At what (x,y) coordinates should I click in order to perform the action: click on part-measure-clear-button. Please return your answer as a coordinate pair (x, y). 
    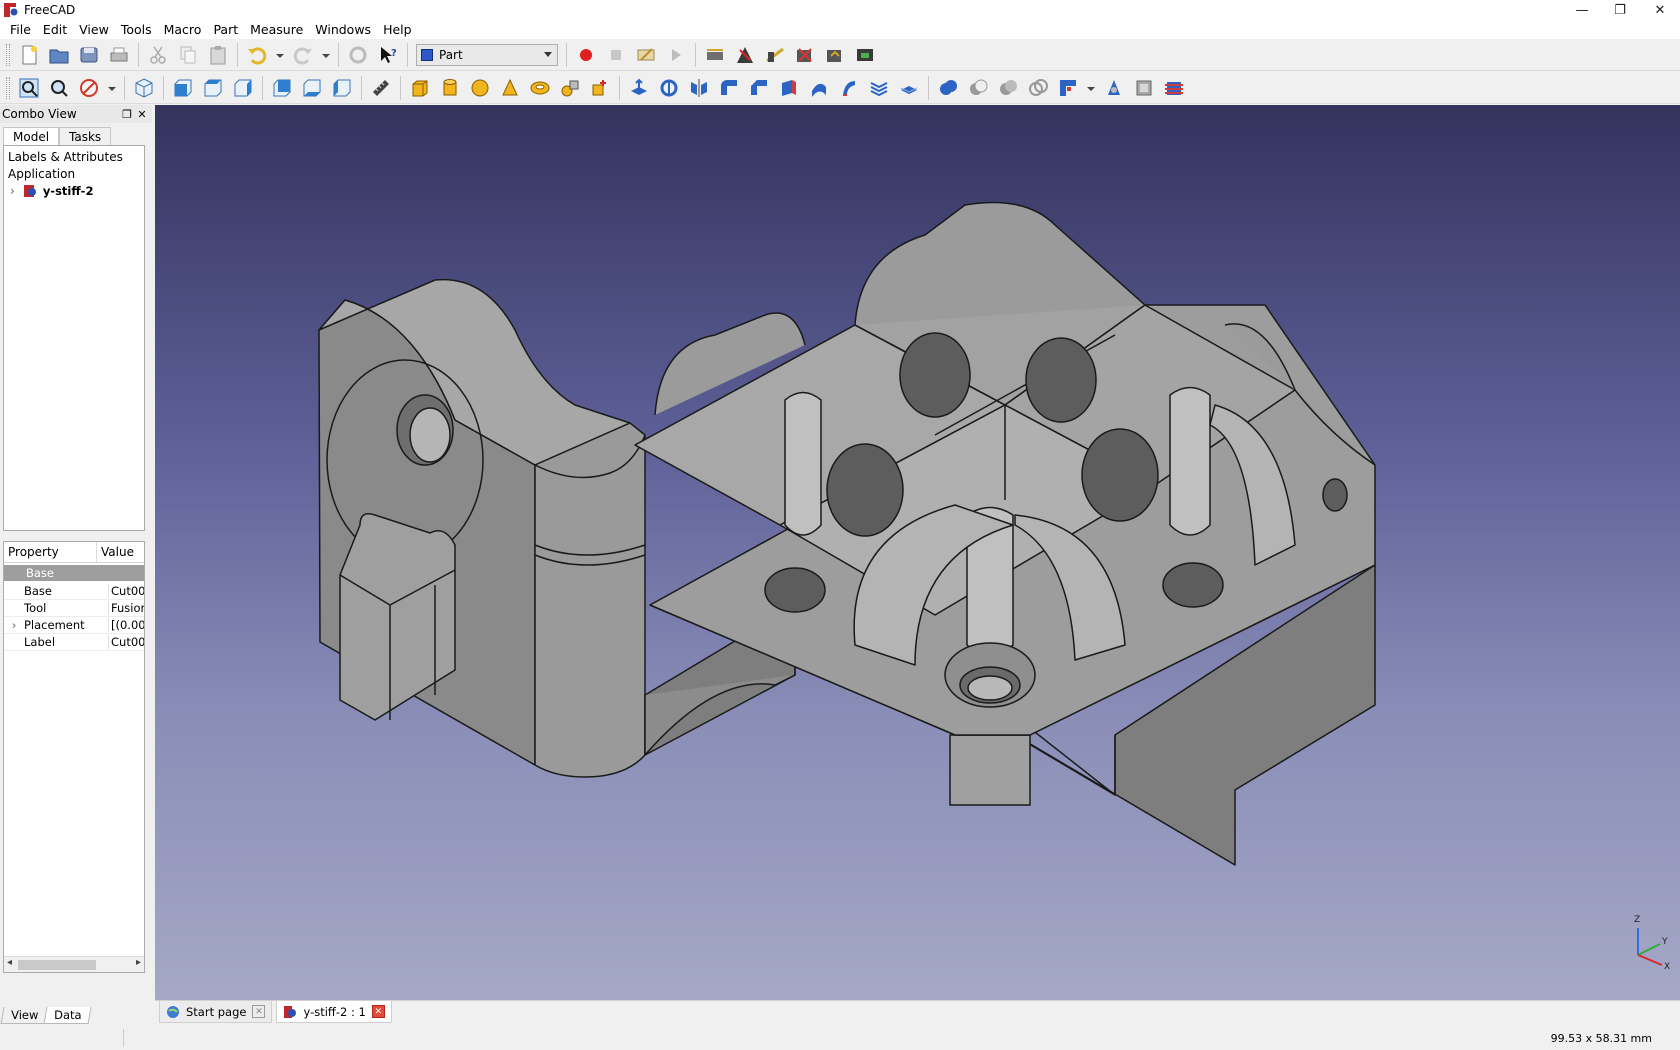
    Looking at the image, I should click on (805, 55).